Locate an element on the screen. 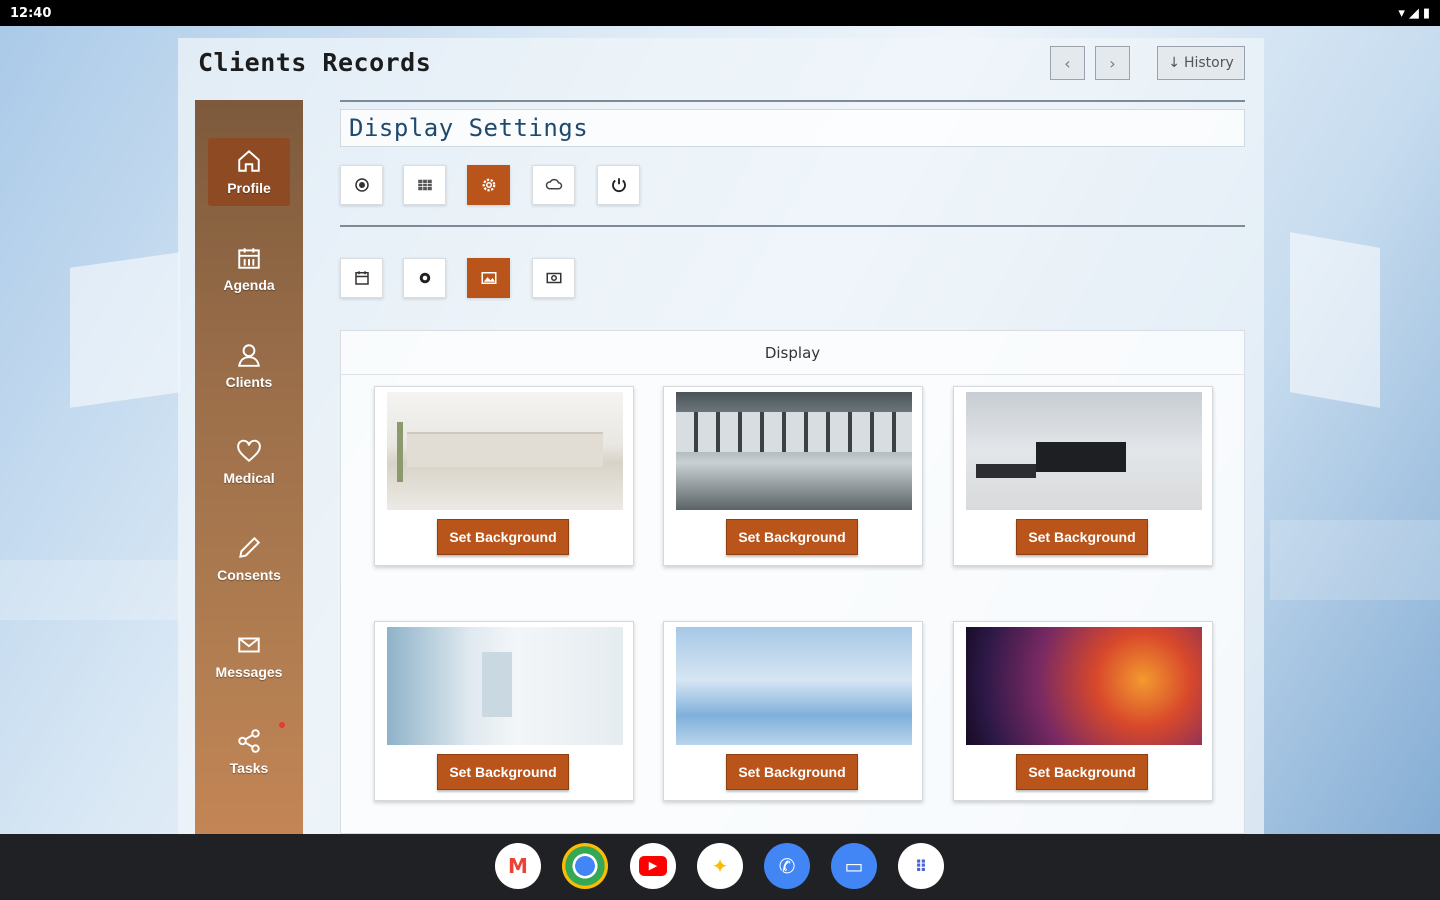  image-icon is located at coordinates (488, 278).